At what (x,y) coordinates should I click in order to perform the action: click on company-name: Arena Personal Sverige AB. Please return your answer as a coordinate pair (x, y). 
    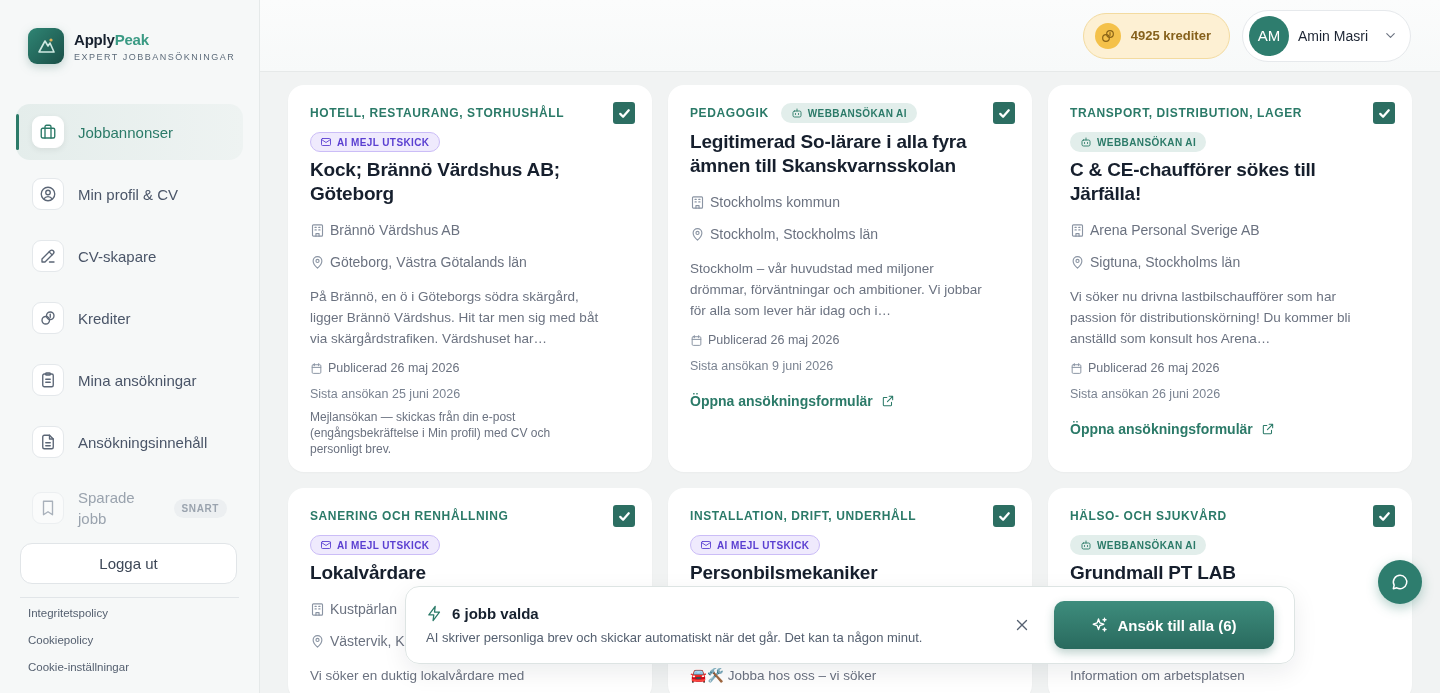
    Looking at the image, I should click on (1175, 230).